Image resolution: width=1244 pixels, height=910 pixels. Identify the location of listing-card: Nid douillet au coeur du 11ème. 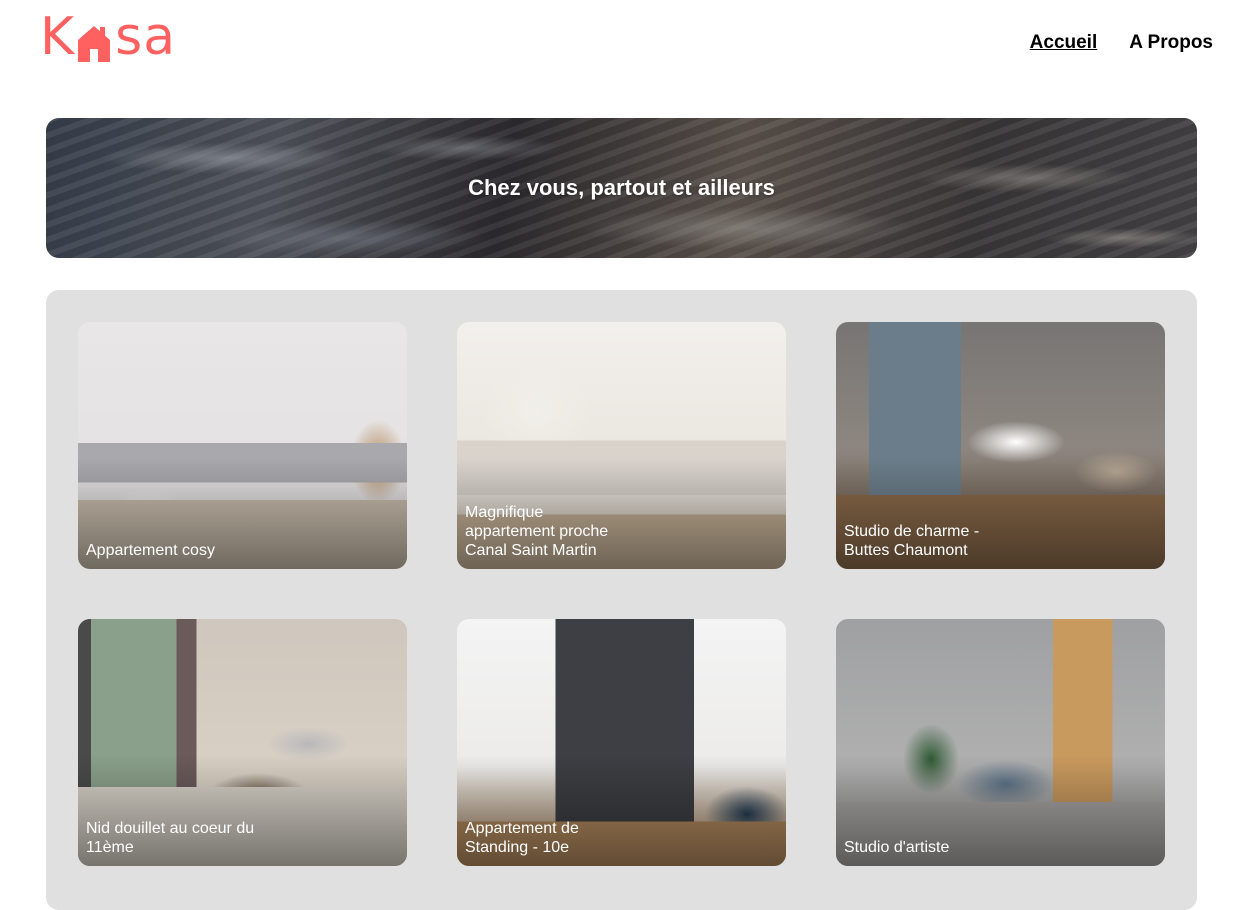
(242, 742).